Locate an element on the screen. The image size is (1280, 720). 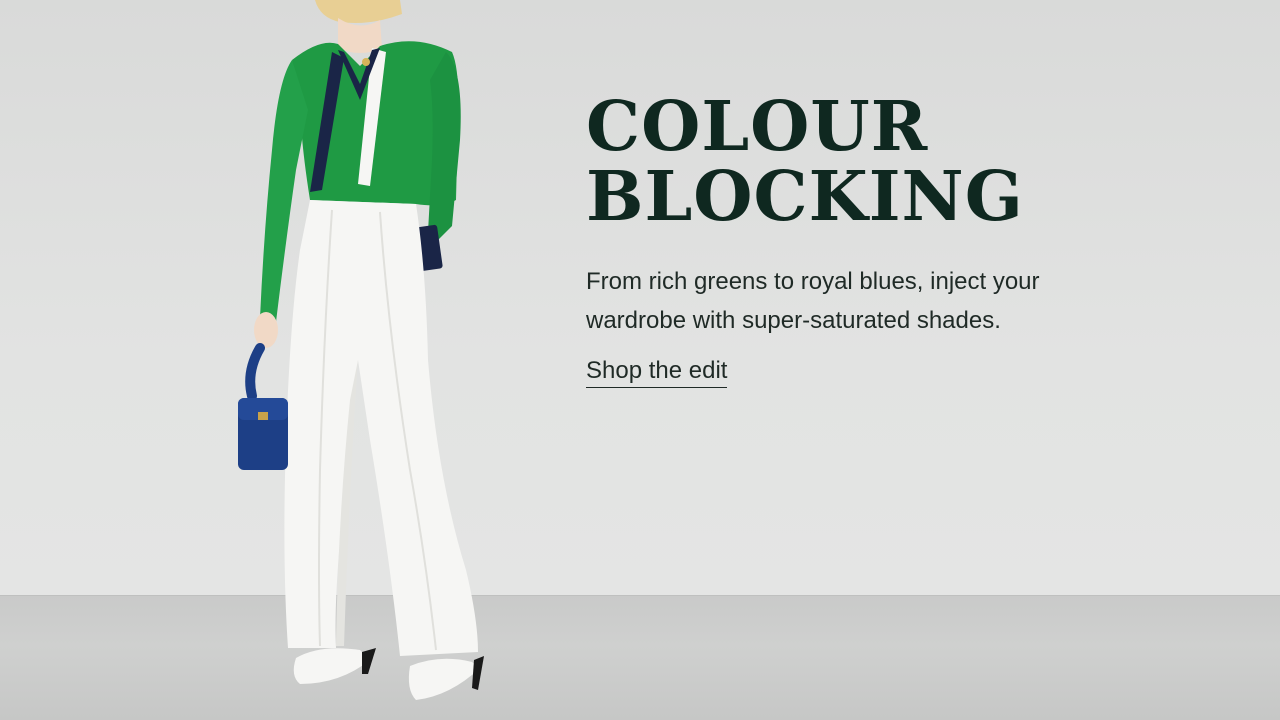
banner-headline: COLOUR BLOCKING is located at coordinates (886, 162).